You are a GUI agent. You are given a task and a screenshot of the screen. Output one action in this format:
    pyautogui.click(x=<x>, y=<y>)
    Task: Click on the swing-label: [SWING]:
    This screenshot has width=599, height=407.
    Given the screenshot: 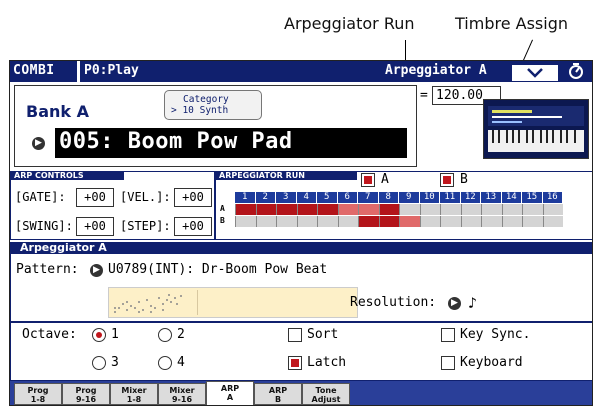 What is the action you would take?
    pyautogui.click(x=44, y=226)
    